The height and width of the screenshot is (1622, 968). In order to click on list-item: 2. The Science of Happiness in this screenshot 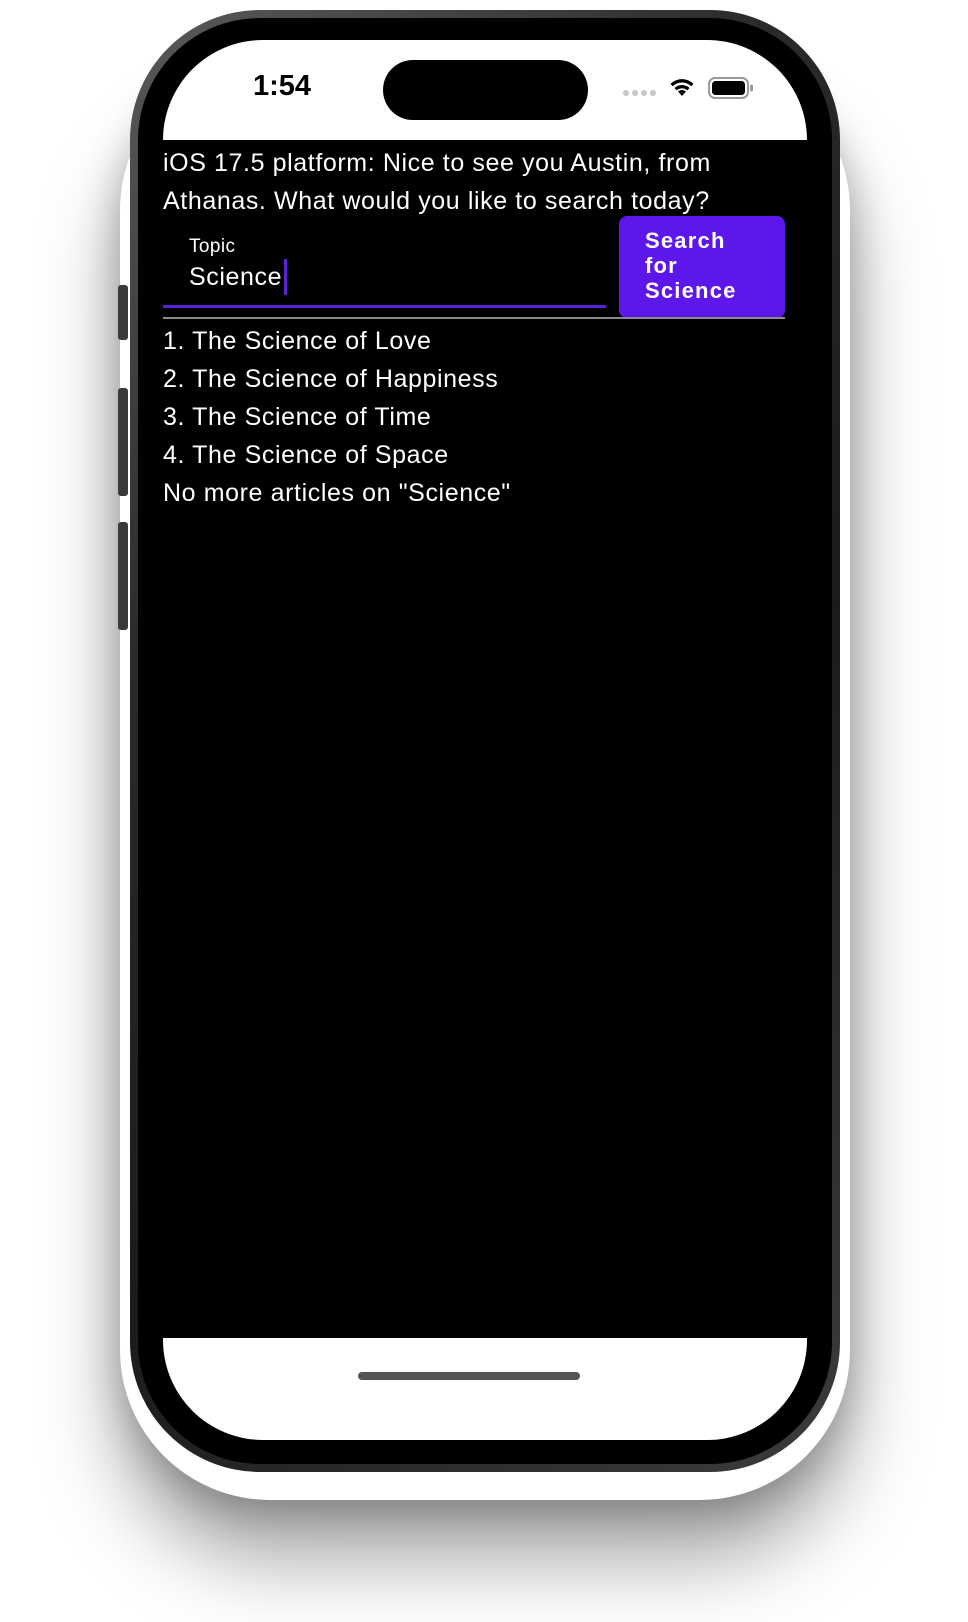, I will do `click(473, 379)`.